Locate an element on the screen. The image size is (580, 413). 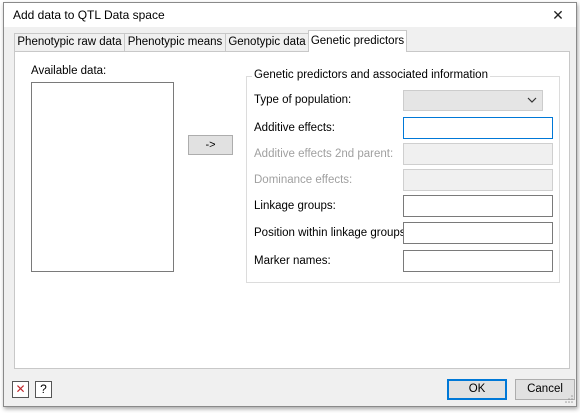
tab-phenotypic-raw-data: Phenotypic raw data is located at coordinates (69, 42).